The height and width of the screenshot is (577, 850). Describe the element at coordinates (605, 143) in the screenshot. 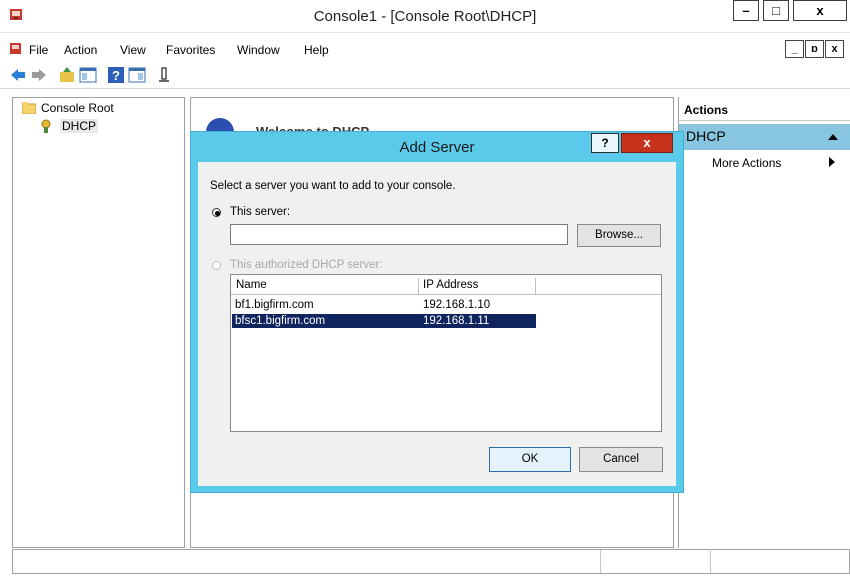

I see `dialog-help-button: ?` at that location.